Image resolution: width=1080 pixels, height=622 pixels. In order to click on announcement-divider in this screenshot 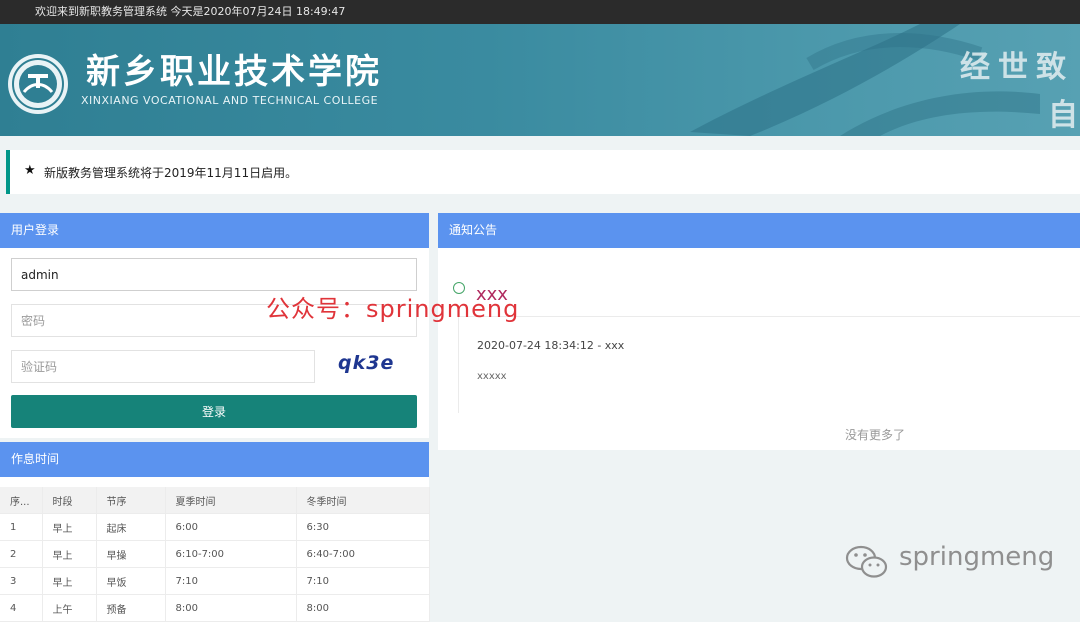, I will do `click(769, 316)`.